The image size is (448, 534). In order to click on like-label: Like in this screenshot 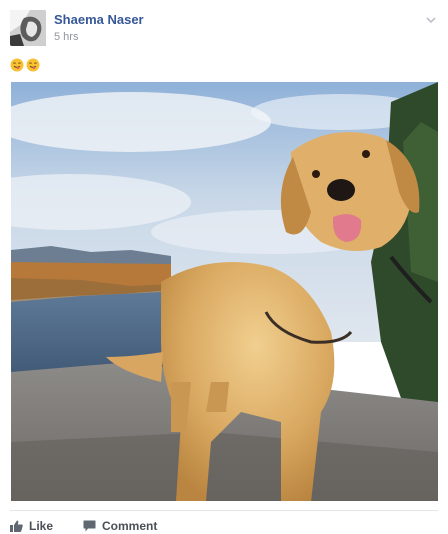, I will do `click(41, 526)`.